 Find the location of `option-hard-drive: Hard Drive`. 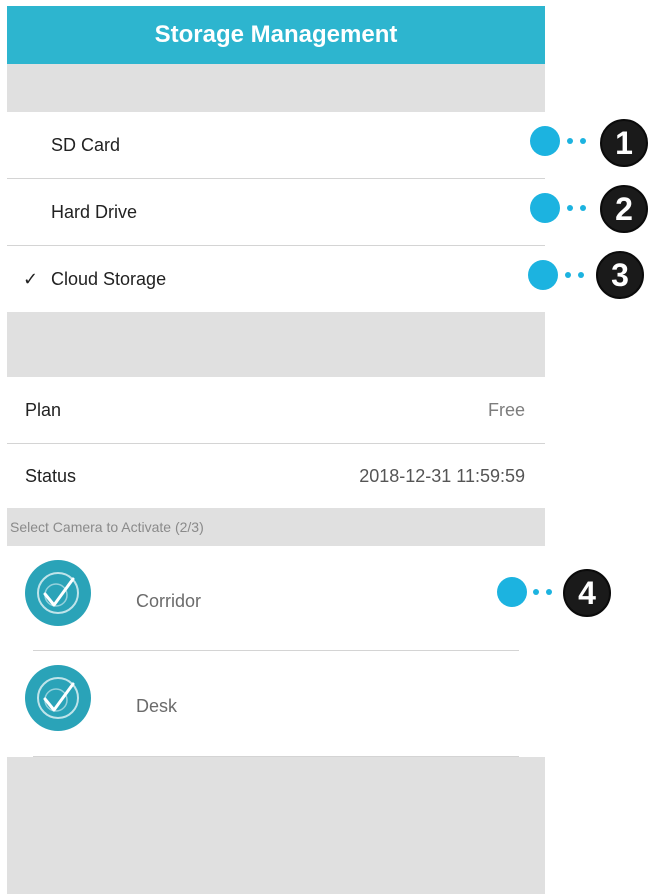

option-hard-drive: Hard Drive is located at coordinates (276, 212).